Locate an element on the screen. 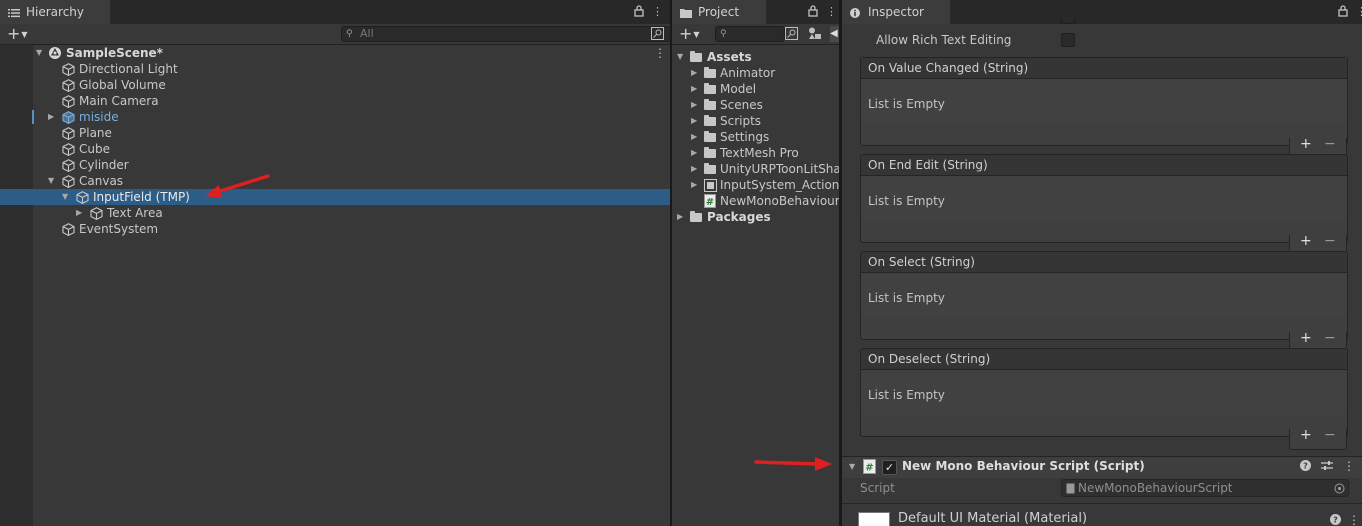 This screenshot has width=1362, height=526. presets-icon is located at coordinates (1327, 467).